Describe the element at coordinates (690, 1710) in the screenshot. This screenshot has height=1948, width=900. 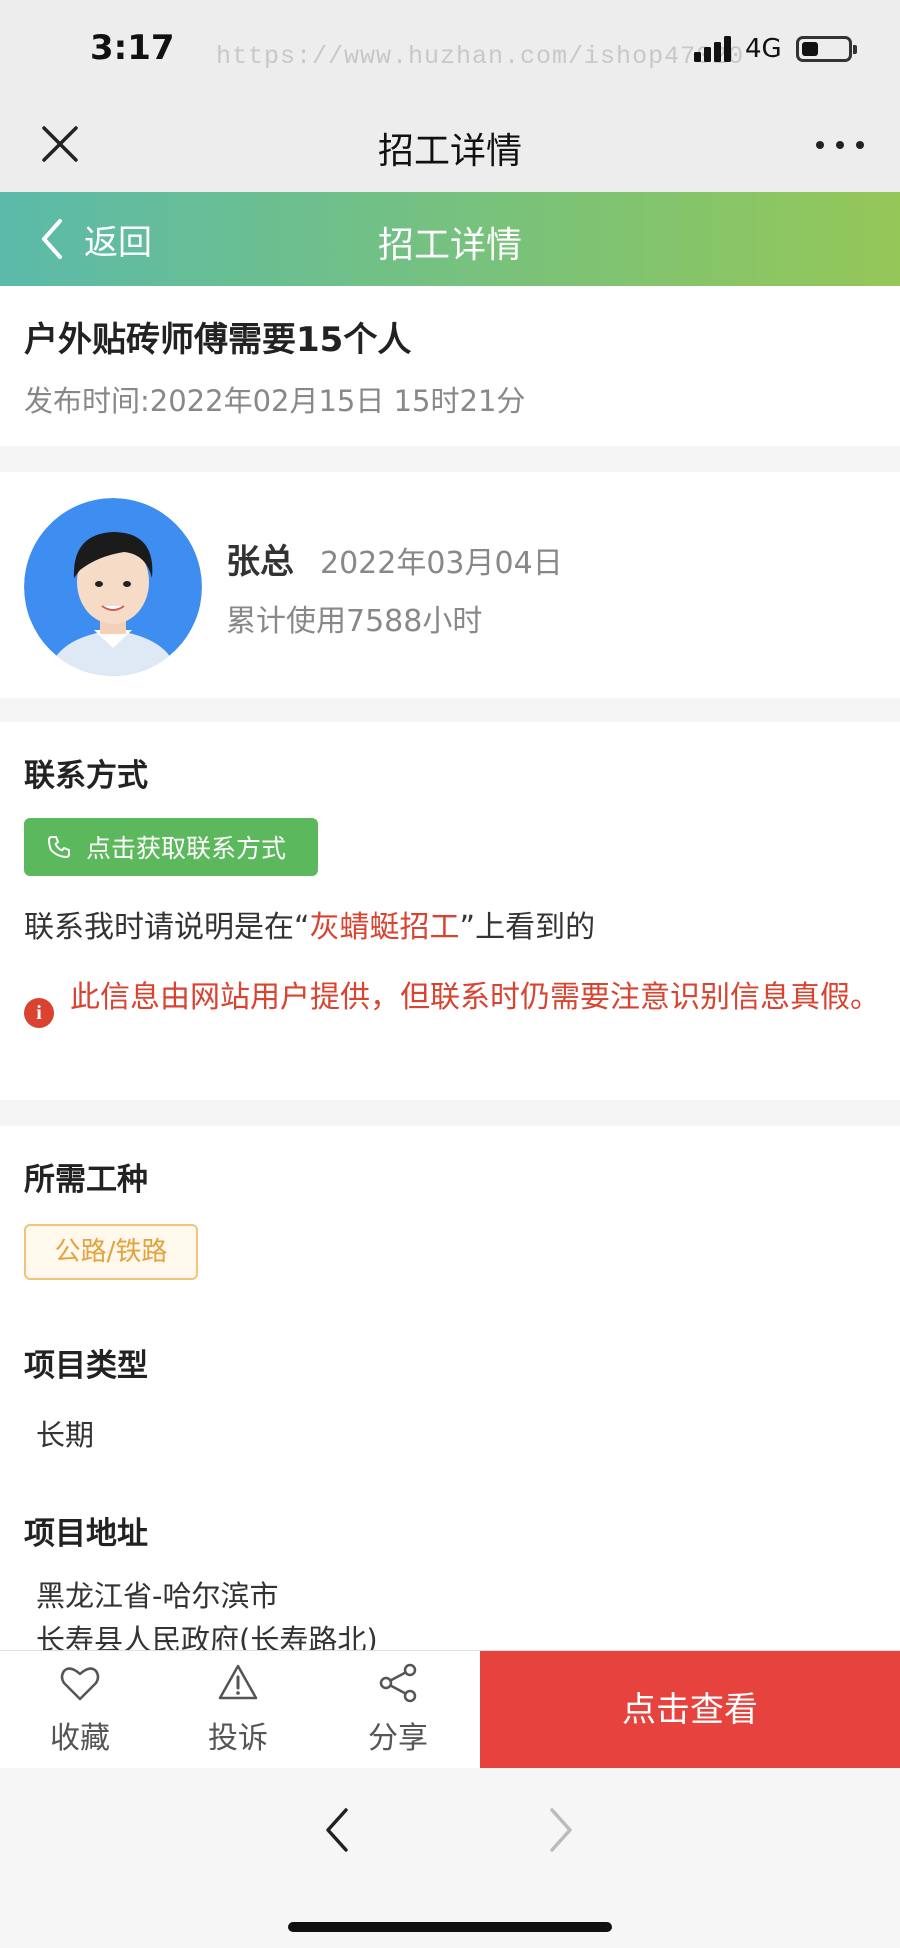
I see `view-contact-button: 点击查看` at that location.